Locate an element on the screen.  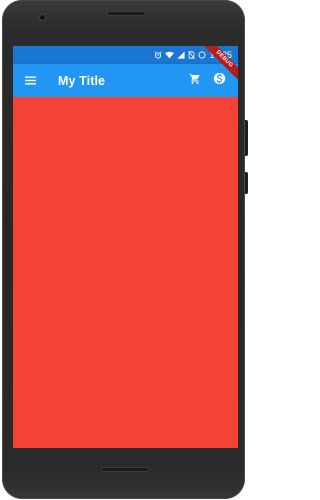
wifi-icon is located at coordinates (170, 55).